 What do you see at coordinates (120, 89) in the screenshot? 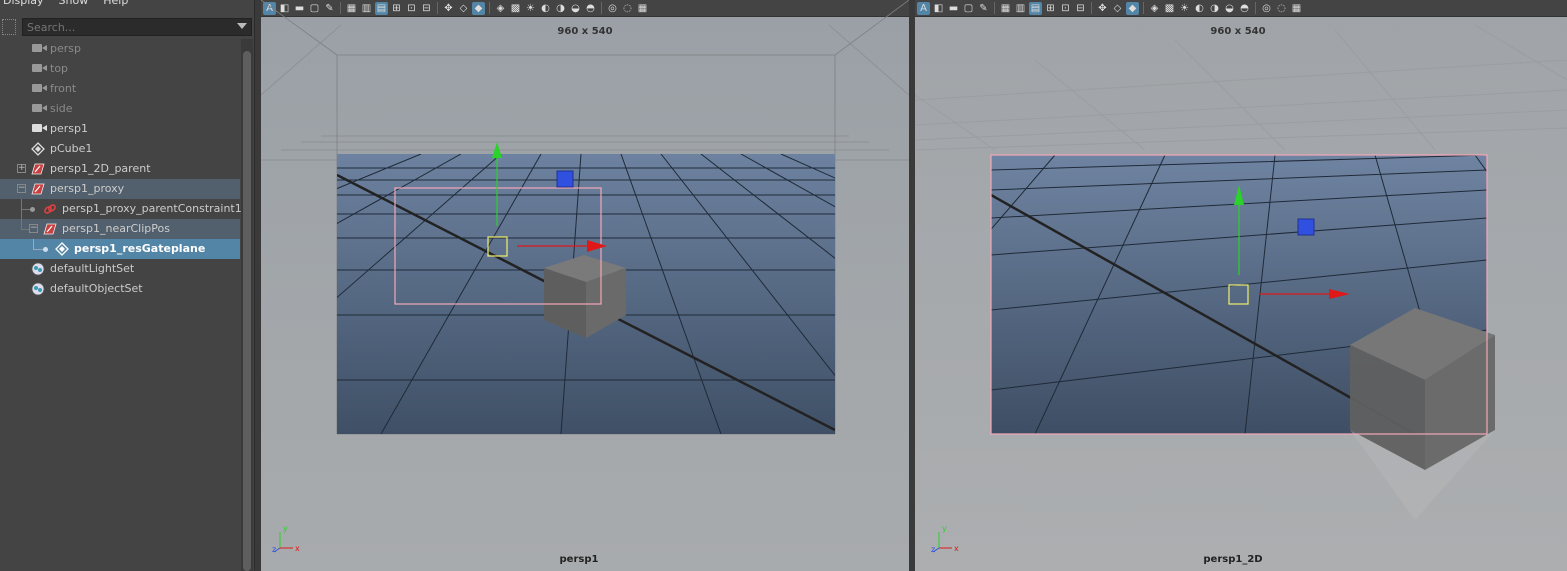
I see `outliner-item-front: front` at bounding box center [120, 89].